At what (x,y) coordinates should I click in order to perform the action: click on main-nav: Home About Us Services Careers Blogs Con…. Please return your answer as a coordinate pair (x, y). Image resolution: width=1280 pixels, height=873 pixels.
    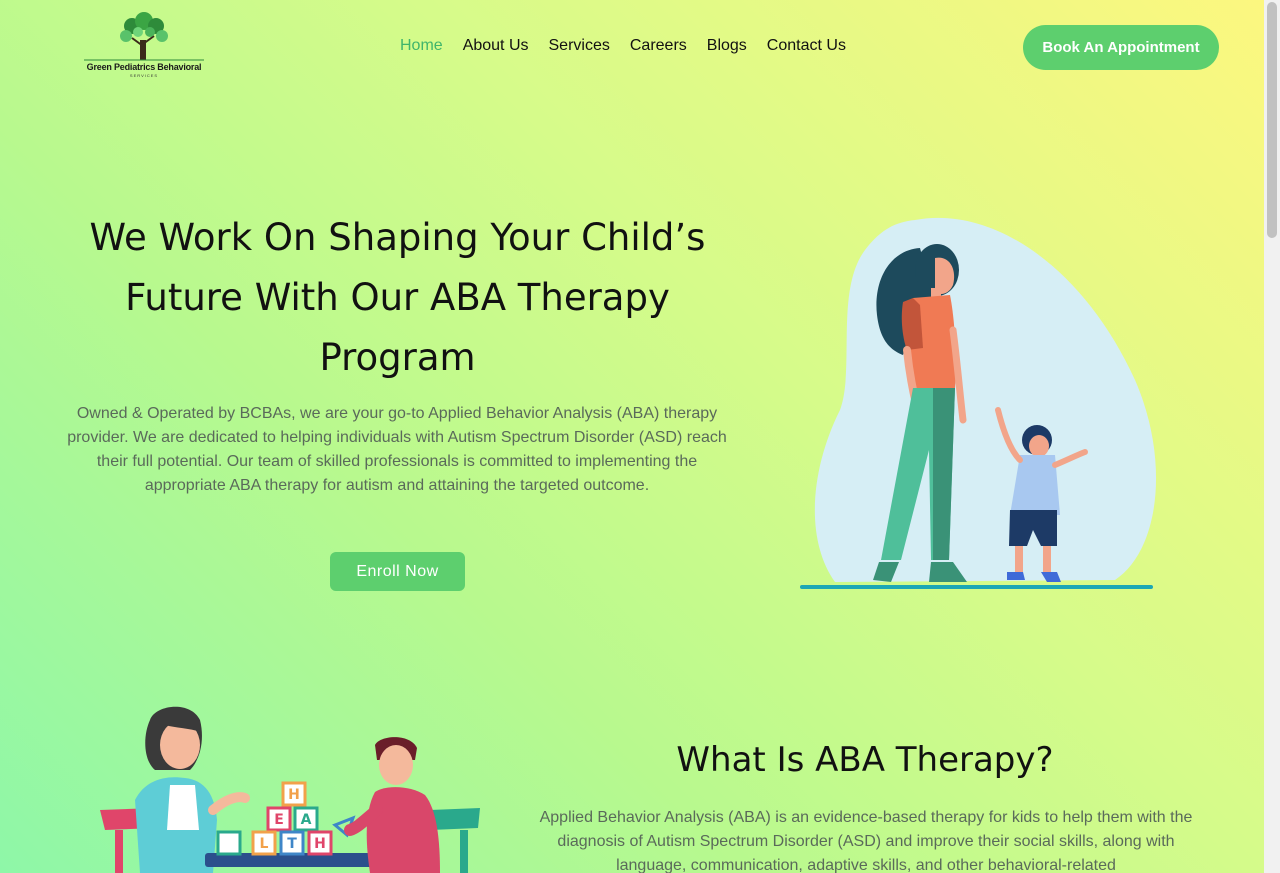
    Looking at the image, I should click on (623, 46).